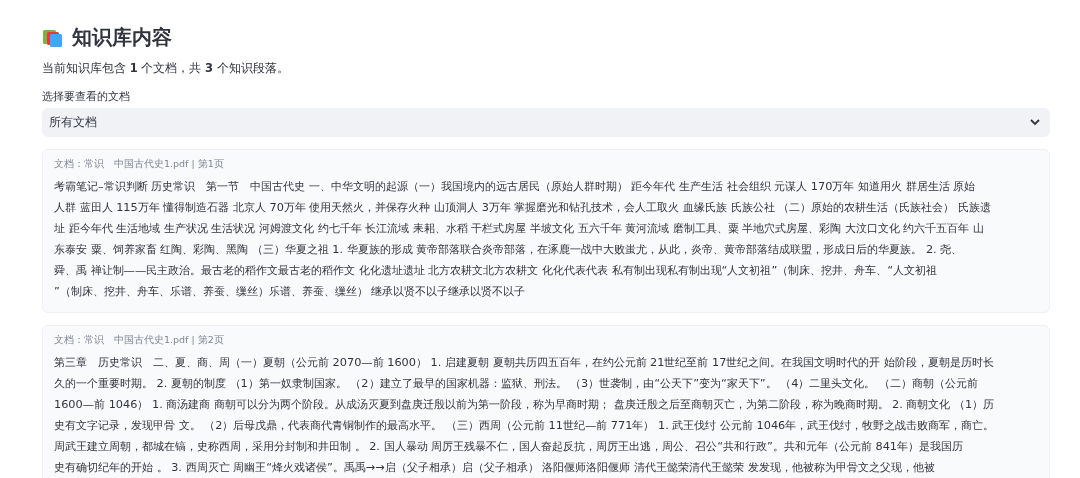  Describe the element at coordinates (1035, 122) in the screenshot. I see `chevron-down-icon` at that location.